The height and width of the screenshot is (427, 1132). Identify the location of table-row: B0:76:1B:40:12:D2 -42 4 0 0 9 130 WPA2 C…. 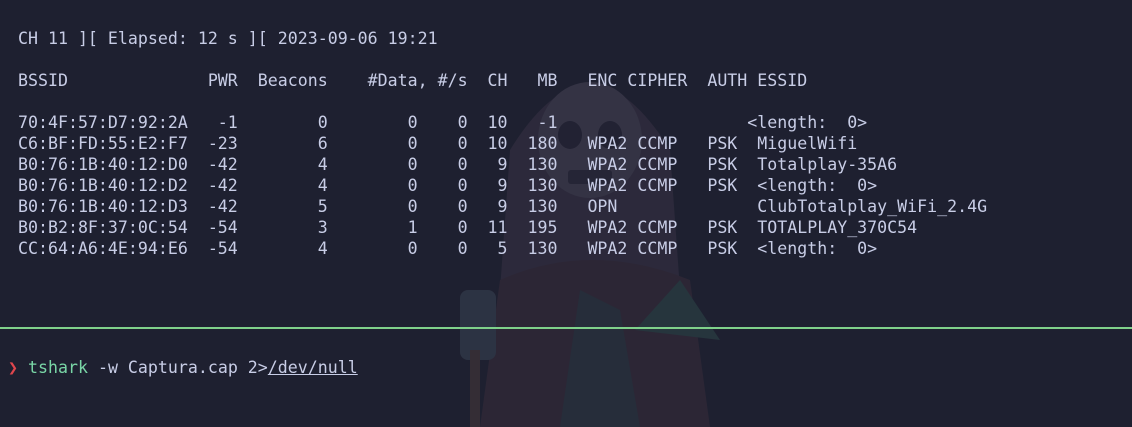
(448, 185).